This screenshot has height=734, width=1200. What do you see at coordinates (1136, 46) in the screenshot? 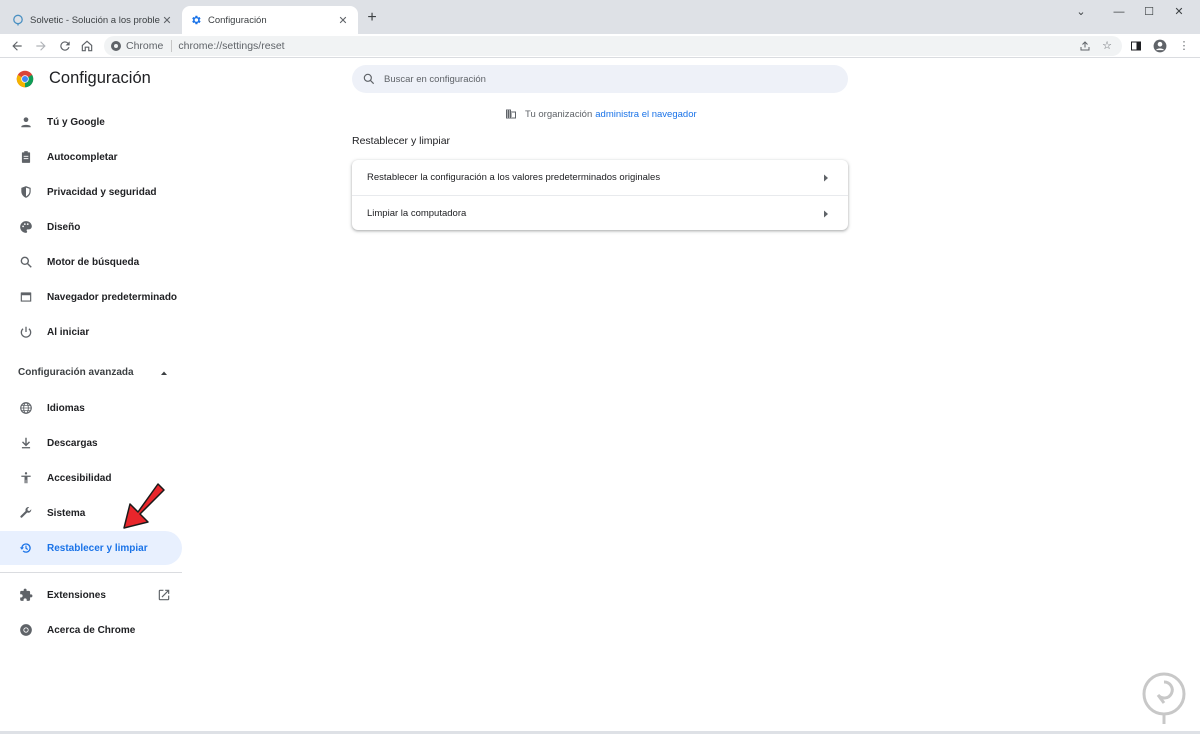
I see `side-panel-icon` at bounding box center [1136, 46].